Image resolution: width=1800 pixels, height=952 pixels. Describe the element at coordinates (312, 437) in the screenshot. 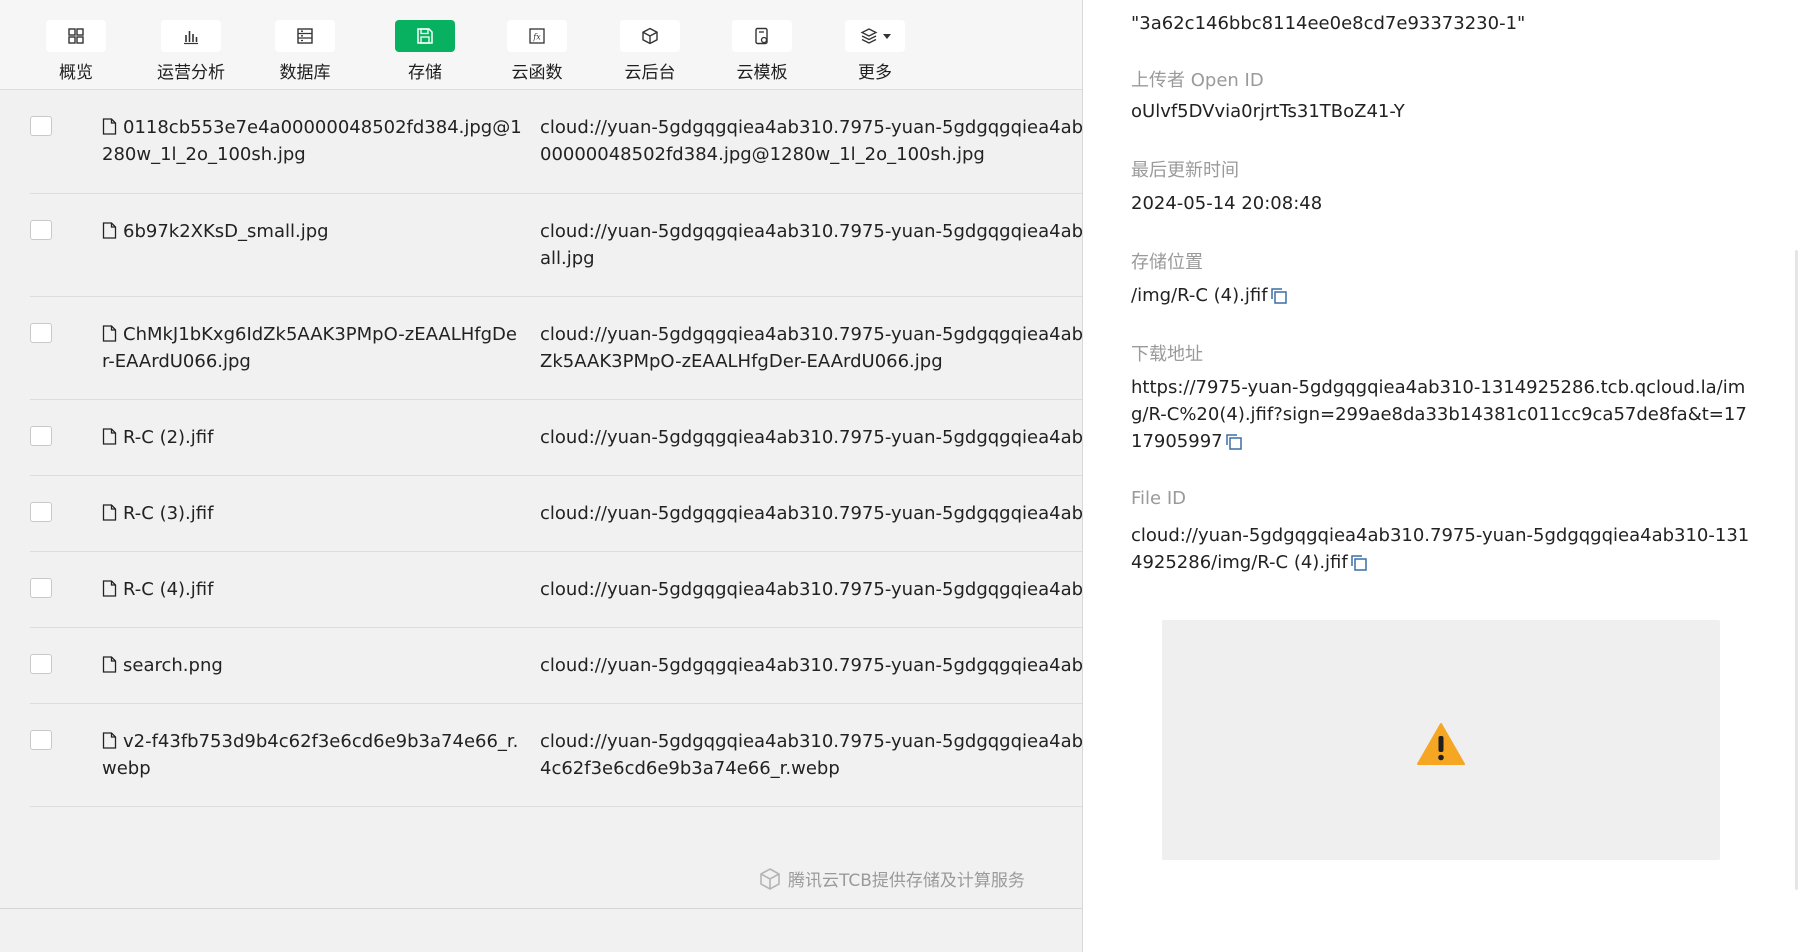

I see `file-name: R-C (2).jfif` at that location.